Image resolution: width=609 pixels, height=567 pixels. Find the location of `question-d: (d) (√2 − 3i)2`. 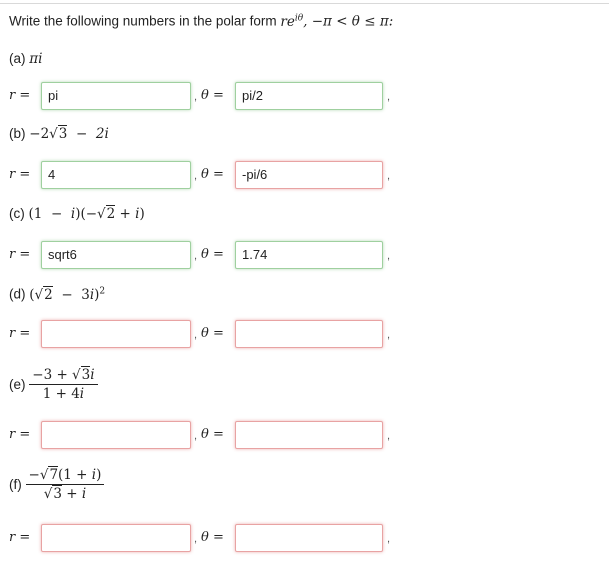

question-d: (d) (√2 − 3i)2 is located at coordinates (57, 294).